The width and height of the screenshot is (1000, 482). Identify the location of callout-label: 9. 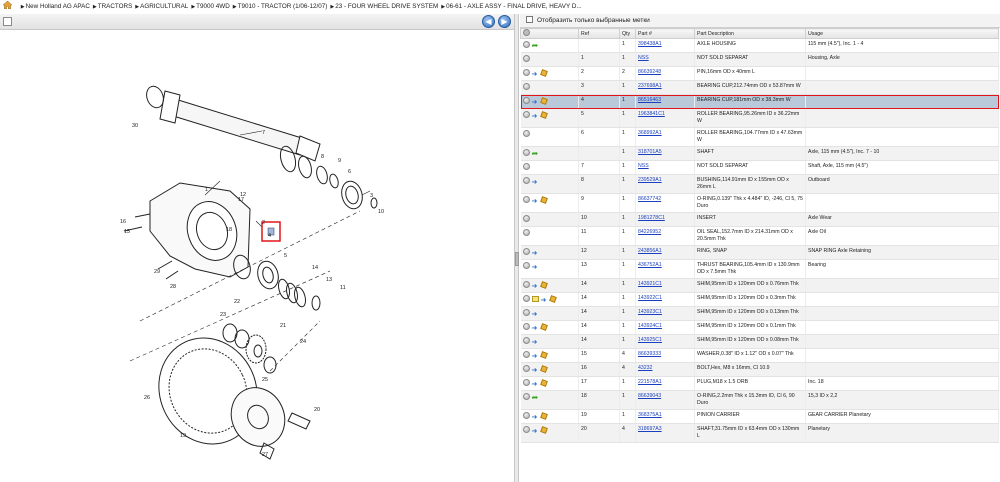
(339, 161).